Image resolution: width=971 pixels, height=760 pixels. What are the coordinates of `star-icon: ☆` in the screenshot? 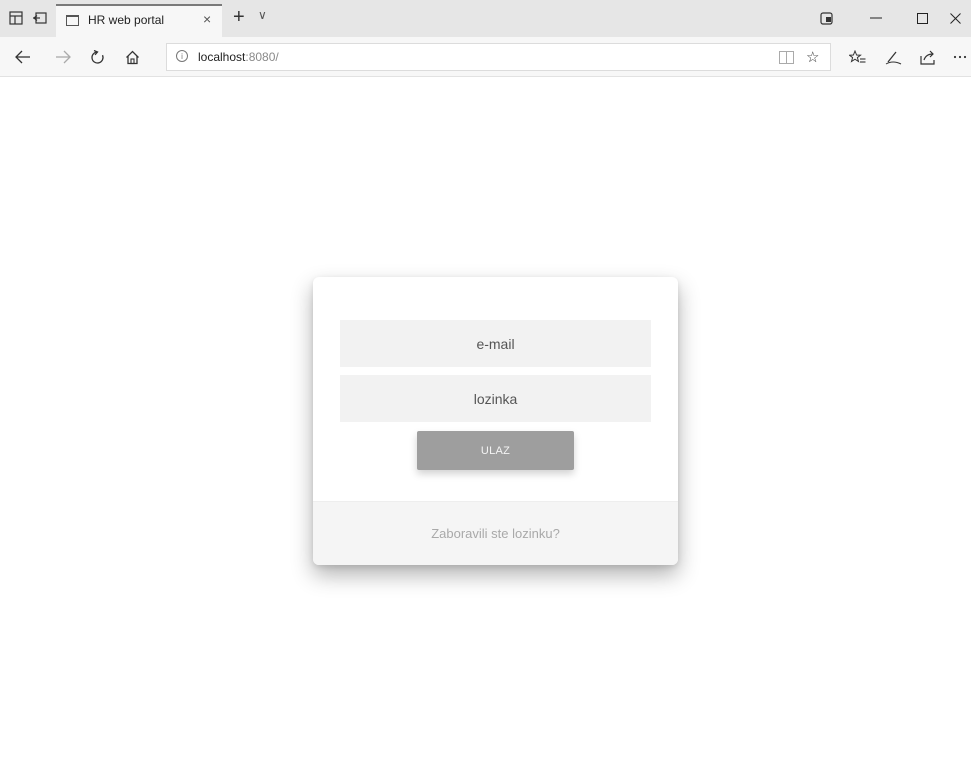 It's located at (812, 57).